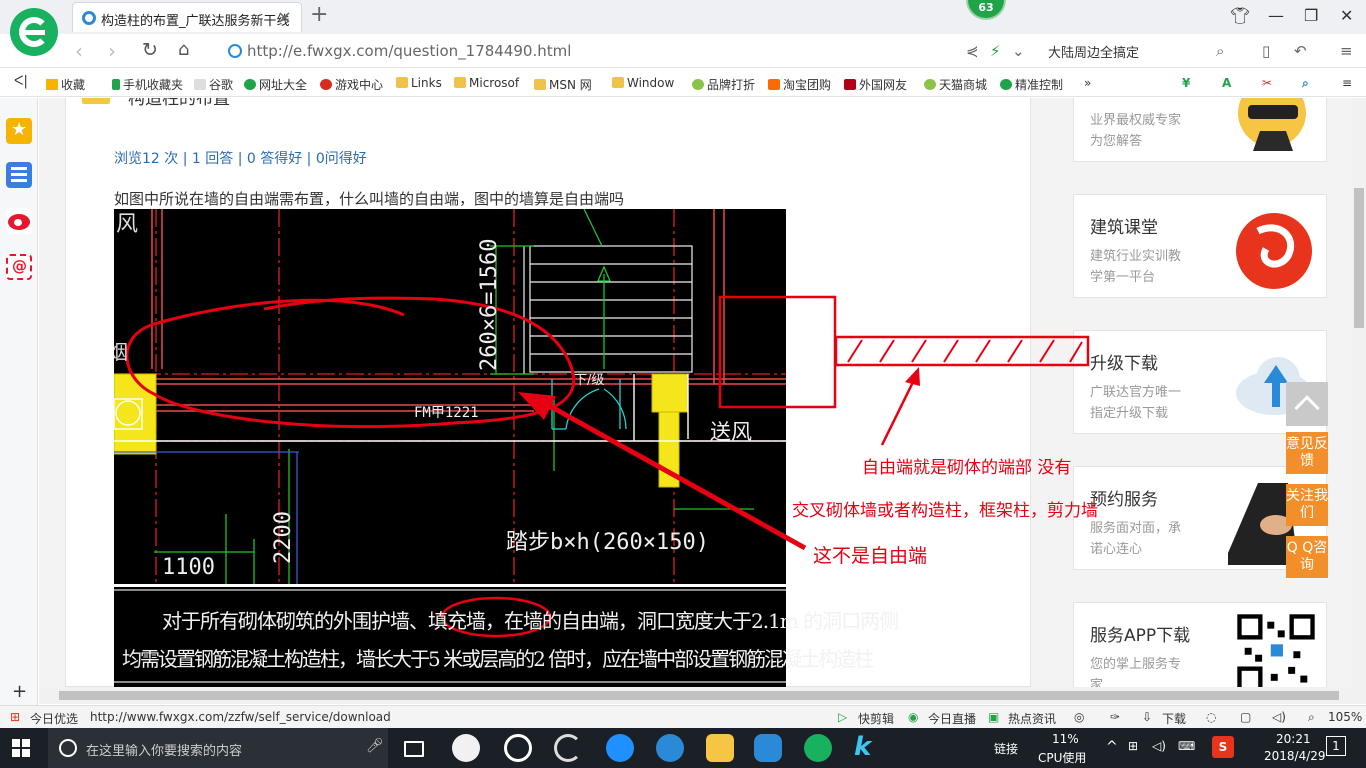 Image resolution: width=1366 pixels, height=768 pixels. I want to click on internet-explorer-icon, so click(670, 748).